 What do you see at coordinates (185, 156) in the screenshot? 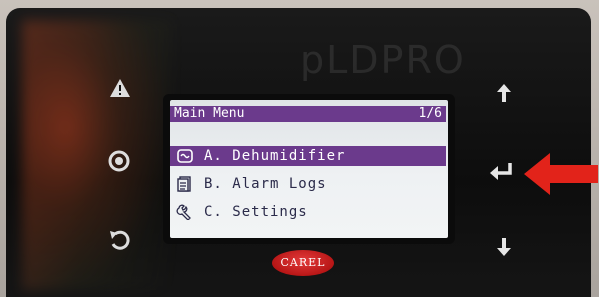
I see `dehumidifier-icon` at bounding box center [185, 156].